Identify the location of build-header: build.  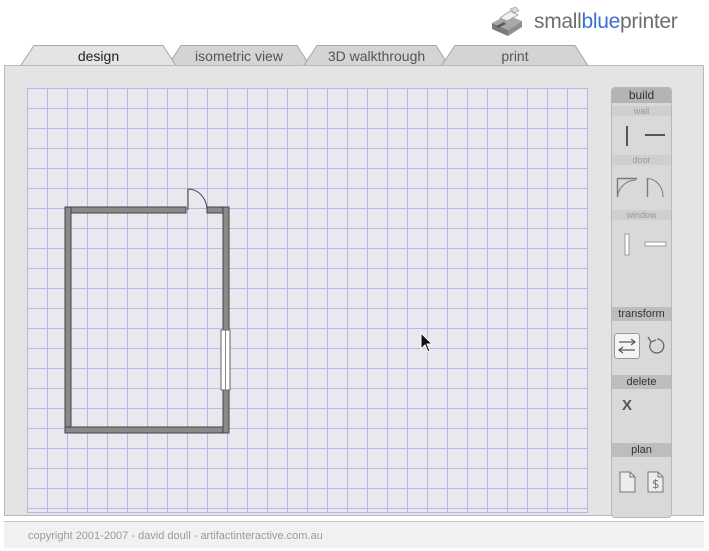
(641, 95).